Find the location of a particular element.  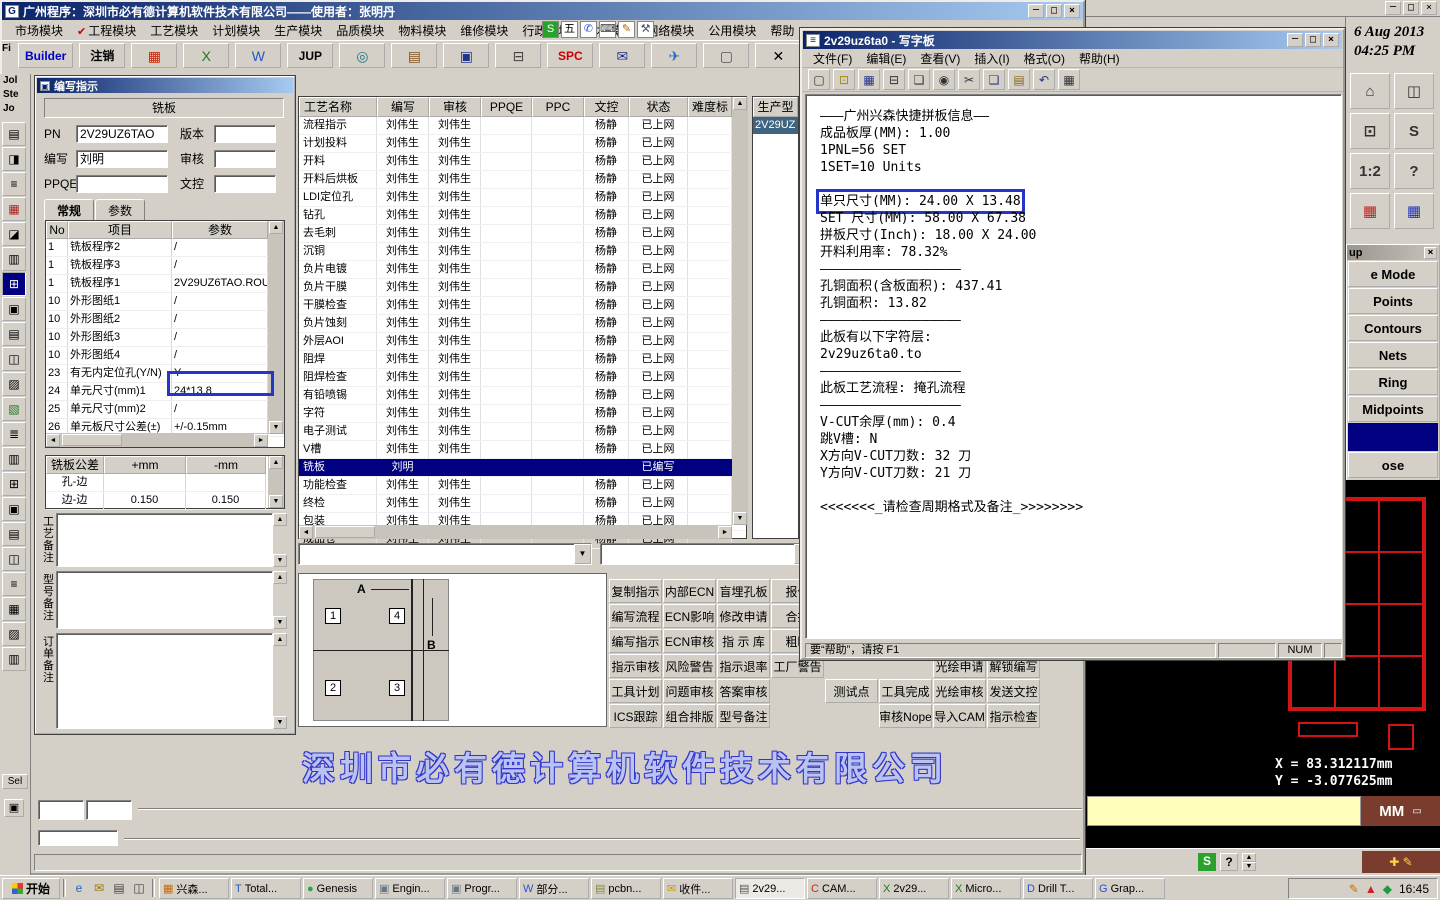

process-row-负片蚀刻: 负片蚀刻 刘伟生 刘伟生 杨静 已上网 is located at coordinates (522, 324).